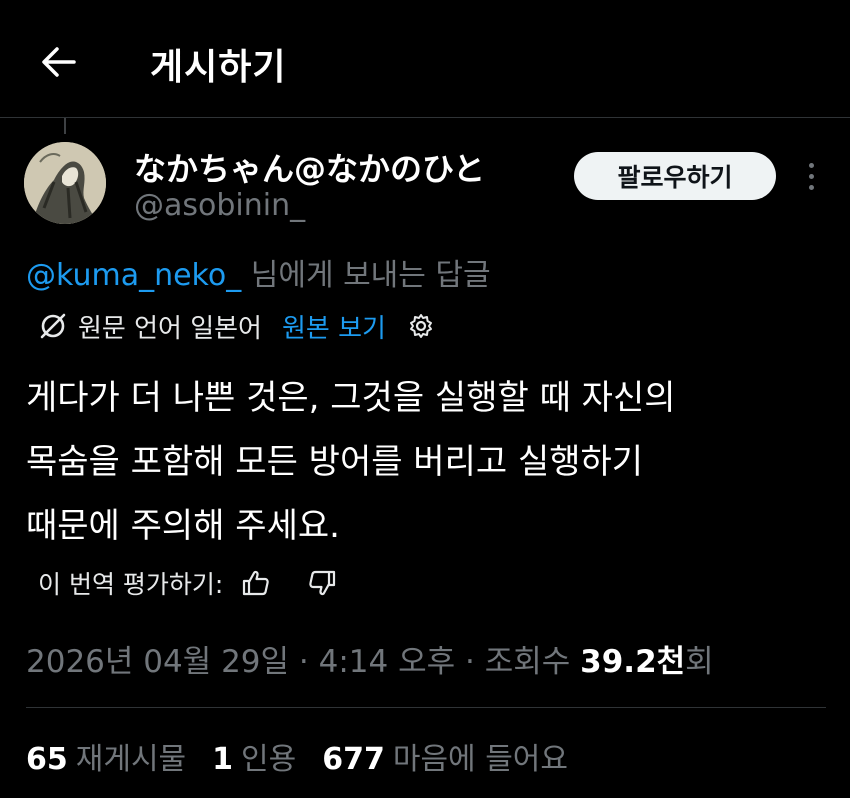 This screenshot has height=798, width=850. Describe the element at coordinates (426, 707) in the screenshot. I see `divider` at that location.